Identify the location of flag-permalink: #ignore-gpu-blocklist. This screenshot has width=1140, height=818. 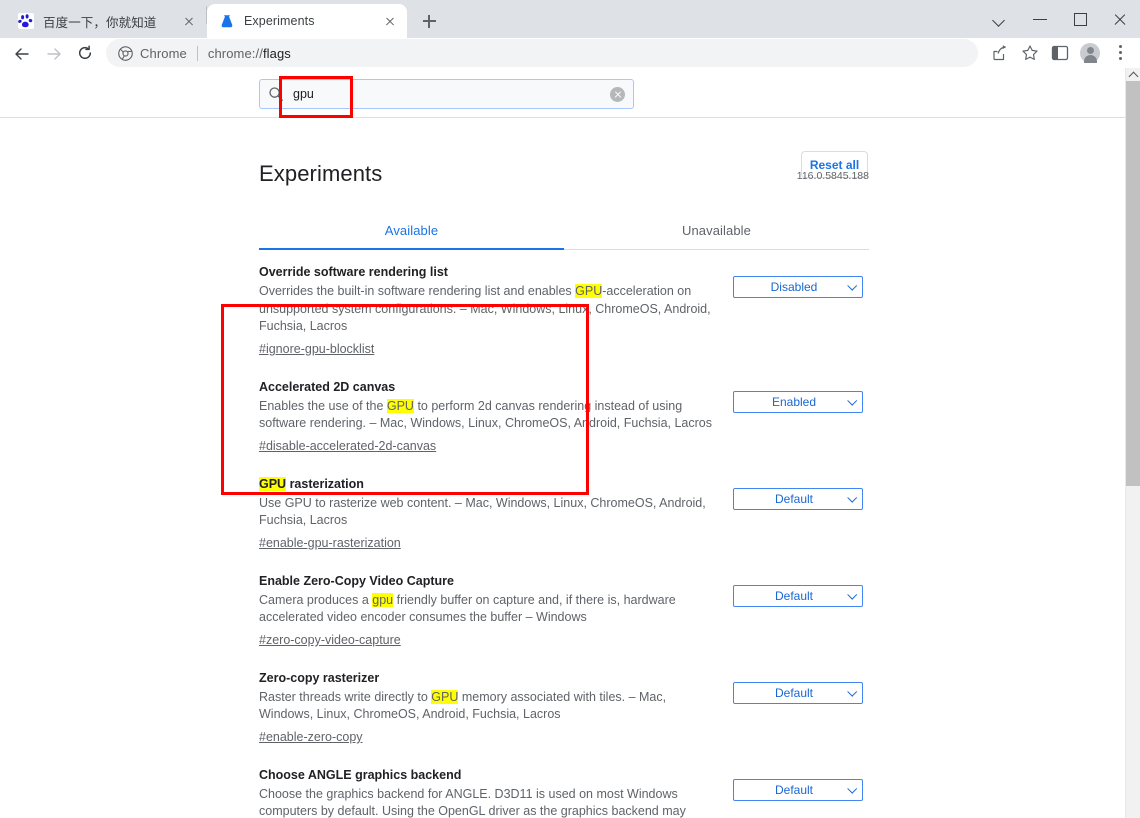
(316, 349).